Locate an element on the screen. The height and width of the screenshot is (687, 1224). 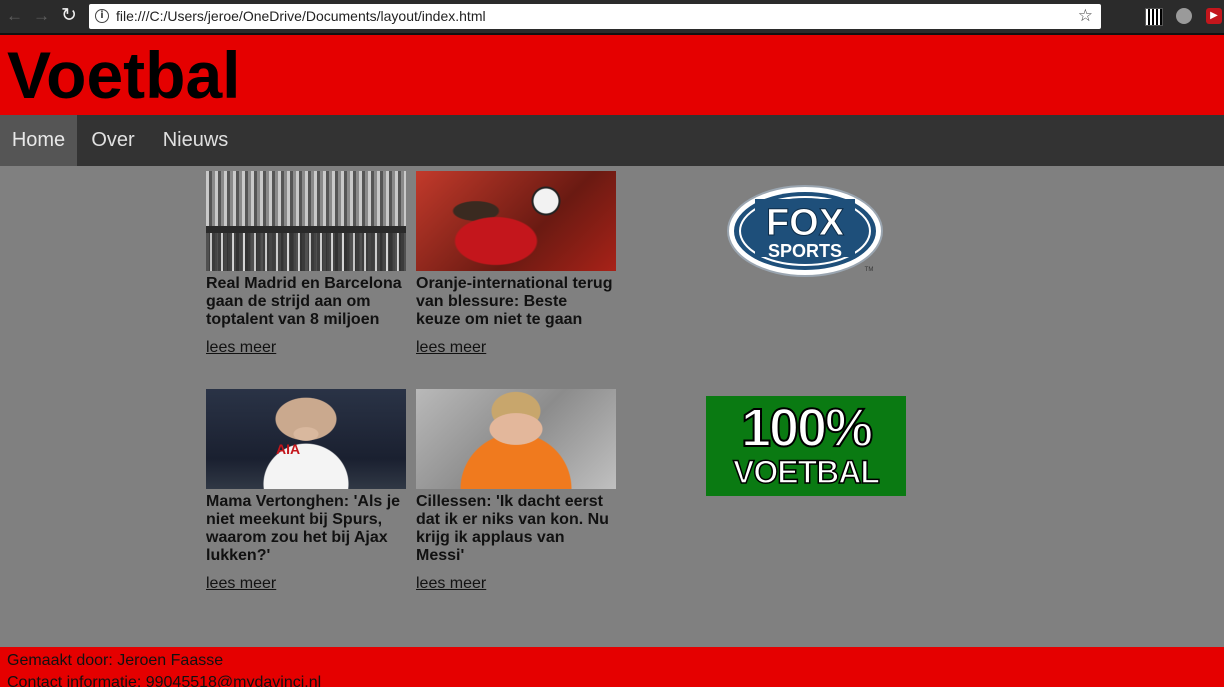
forward-arrow-icon: → is located at coordinates (41, 16).